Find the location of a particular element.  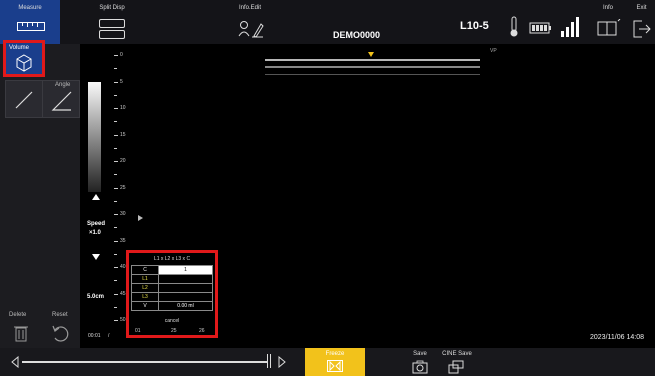

speed-value: ×1.0 is located at coordinates (95, 233).